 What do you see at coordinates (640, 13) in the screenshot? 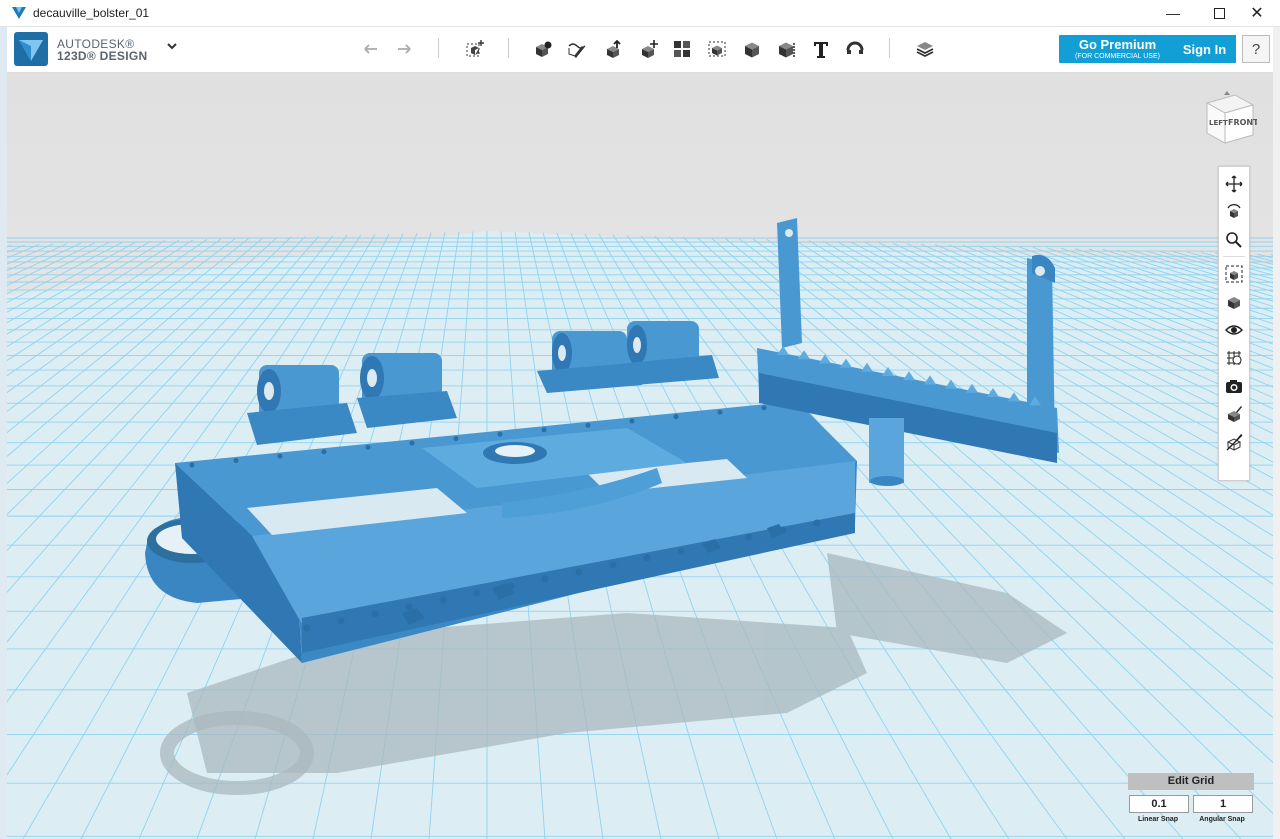
I see `window-titlebar: decauville_bolster_01 — ✕` at bounding box center [640, 13].